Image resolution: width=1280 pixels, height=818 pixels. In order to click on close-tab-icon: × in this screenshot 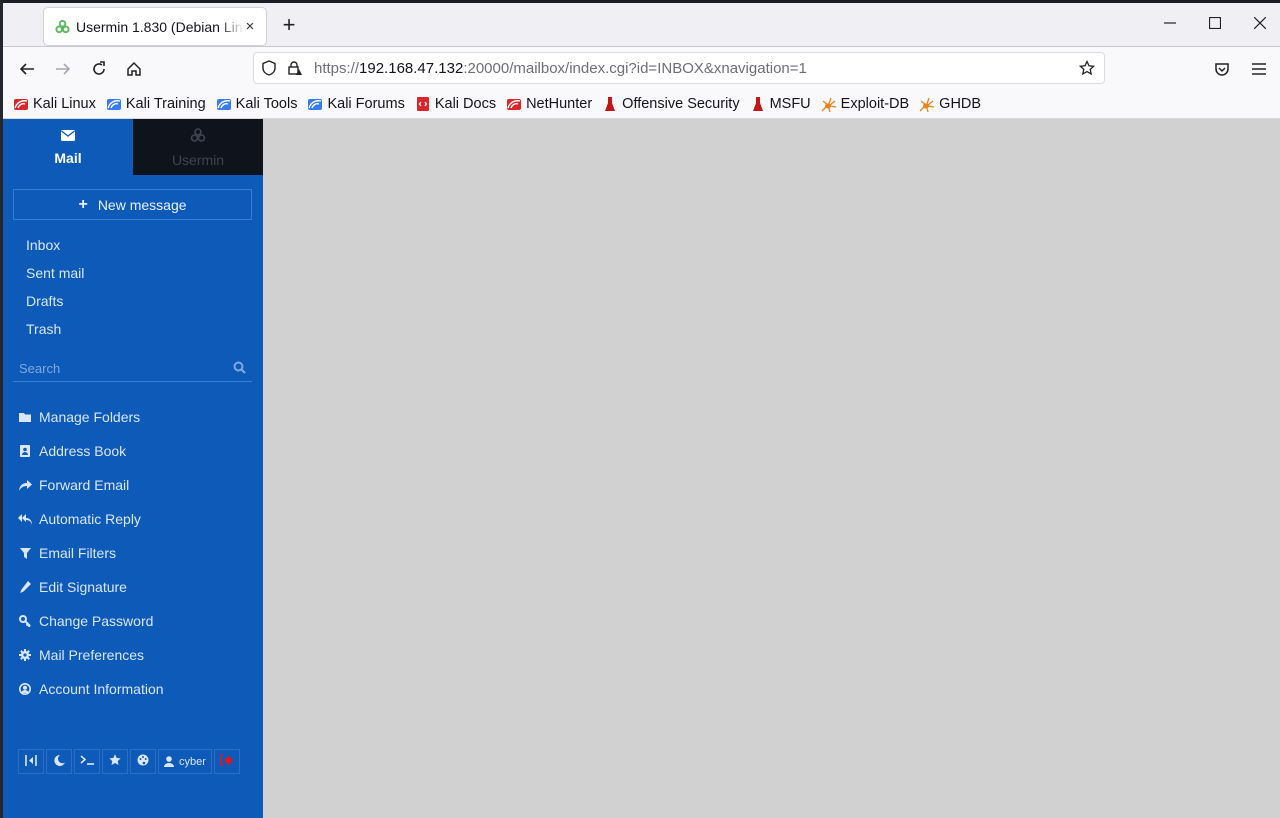, I will do `click(250, 26)`.